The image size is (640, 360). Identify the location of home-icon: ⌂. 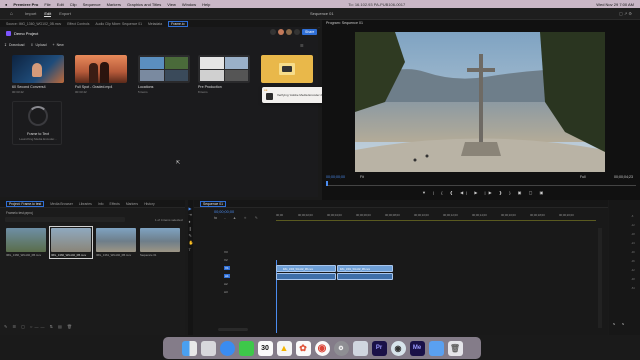
(11, 14).